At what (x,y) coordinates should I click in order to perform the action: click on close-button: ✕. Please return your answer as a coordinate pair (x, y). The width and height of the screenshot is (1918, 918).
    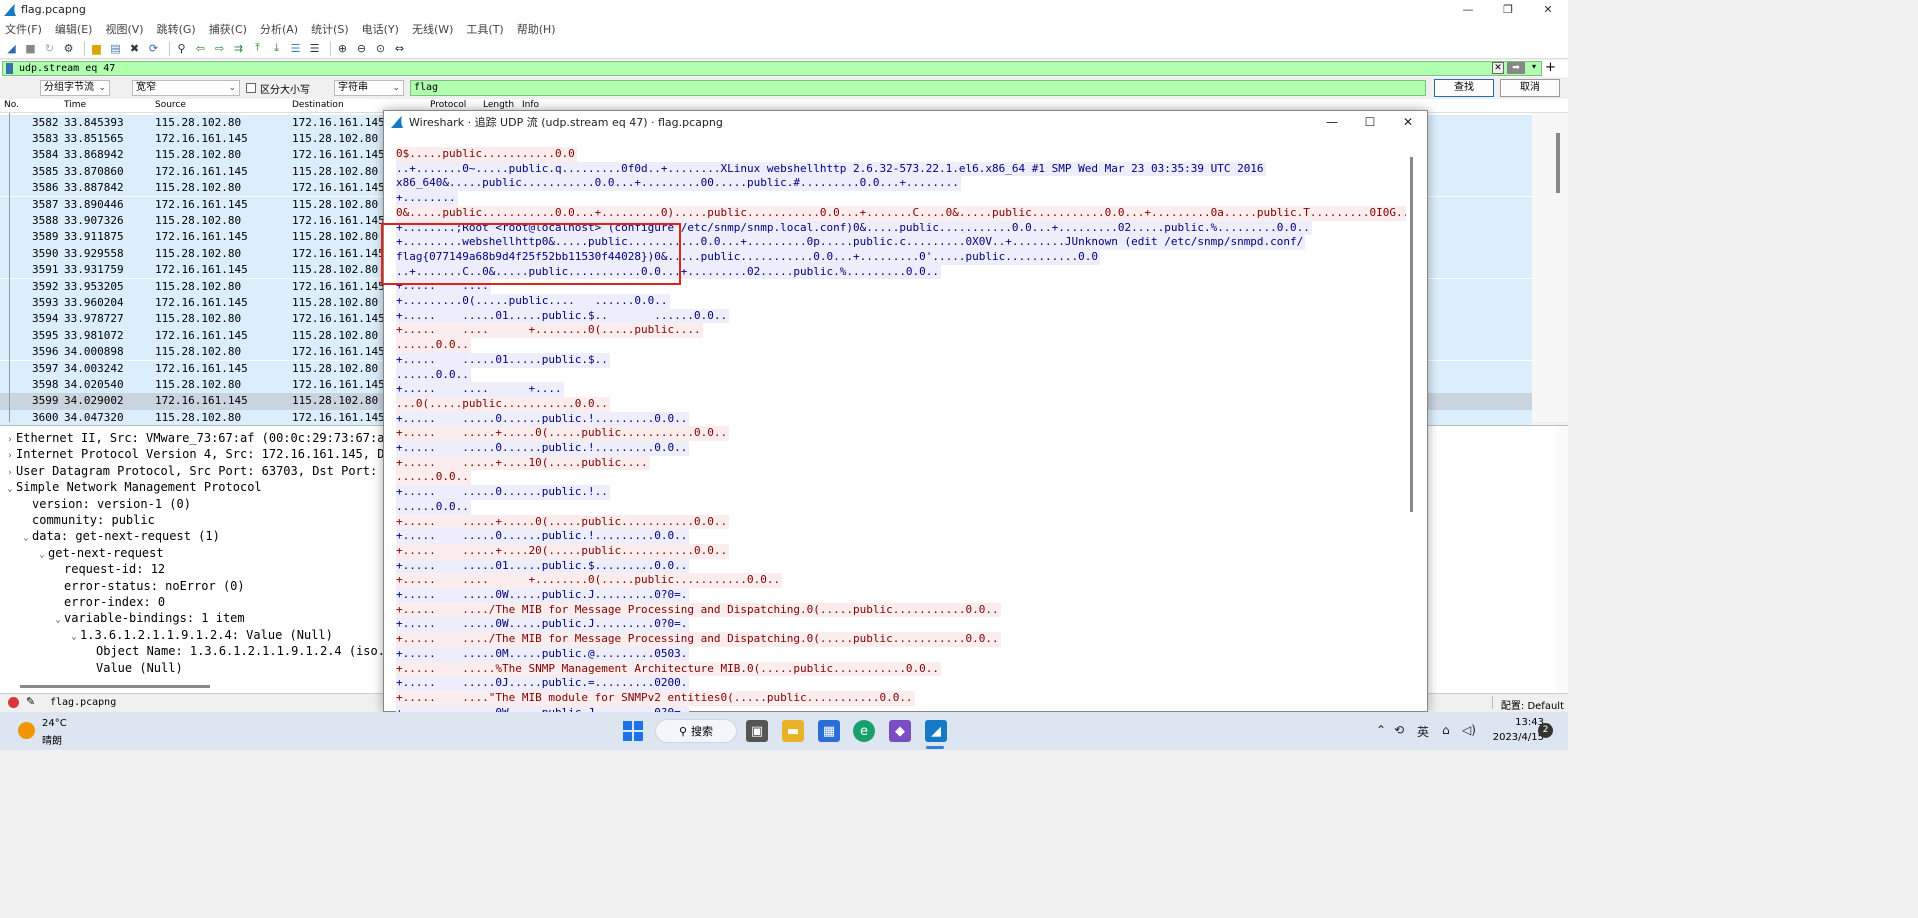
    Looking at the image, I should click on (1548, 9).